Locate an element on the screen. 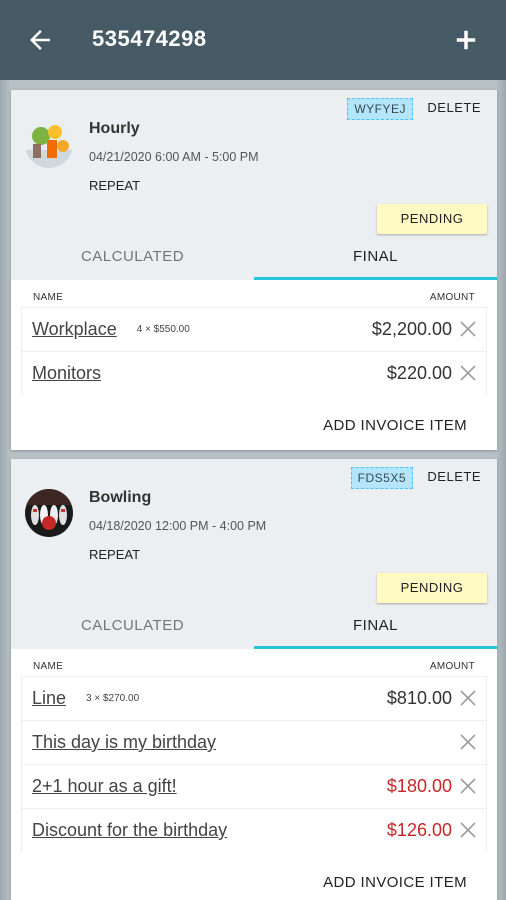 The height and width of the screenshot is (900, 506). event-time: 04/21/2020 6:00 AM - 5:00 PM is located at coordinates (174, 157).